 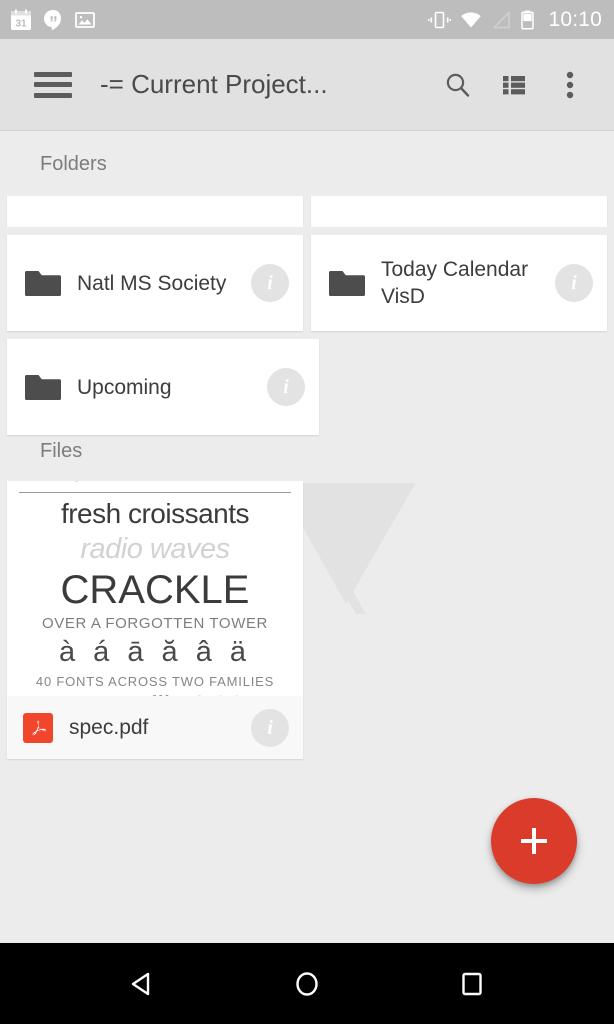 I want to click on wifi-icon, so click(x=471, y=19).